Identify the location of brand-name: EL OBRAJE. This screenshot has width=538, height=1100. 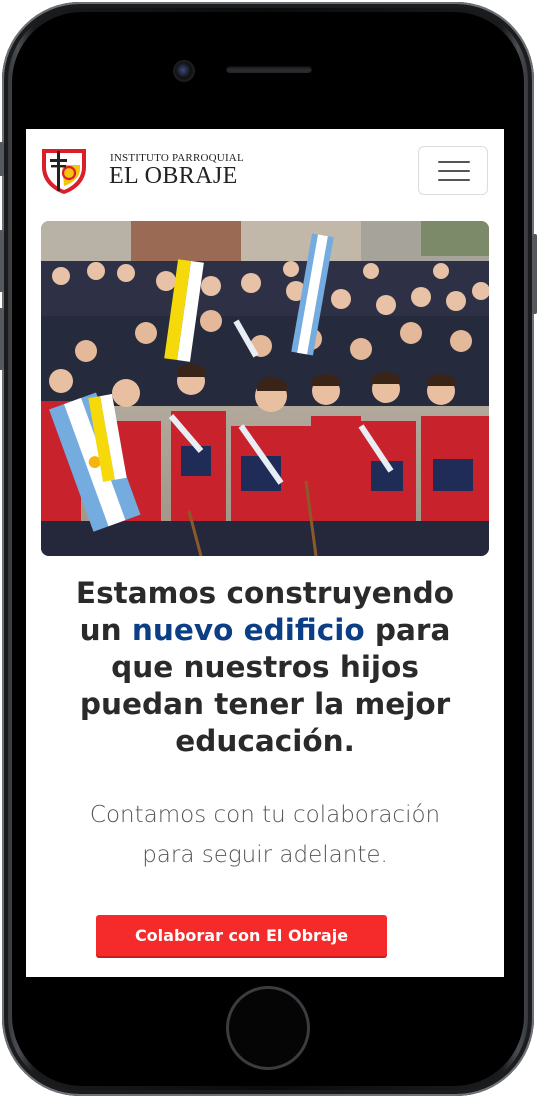
(173, 176).